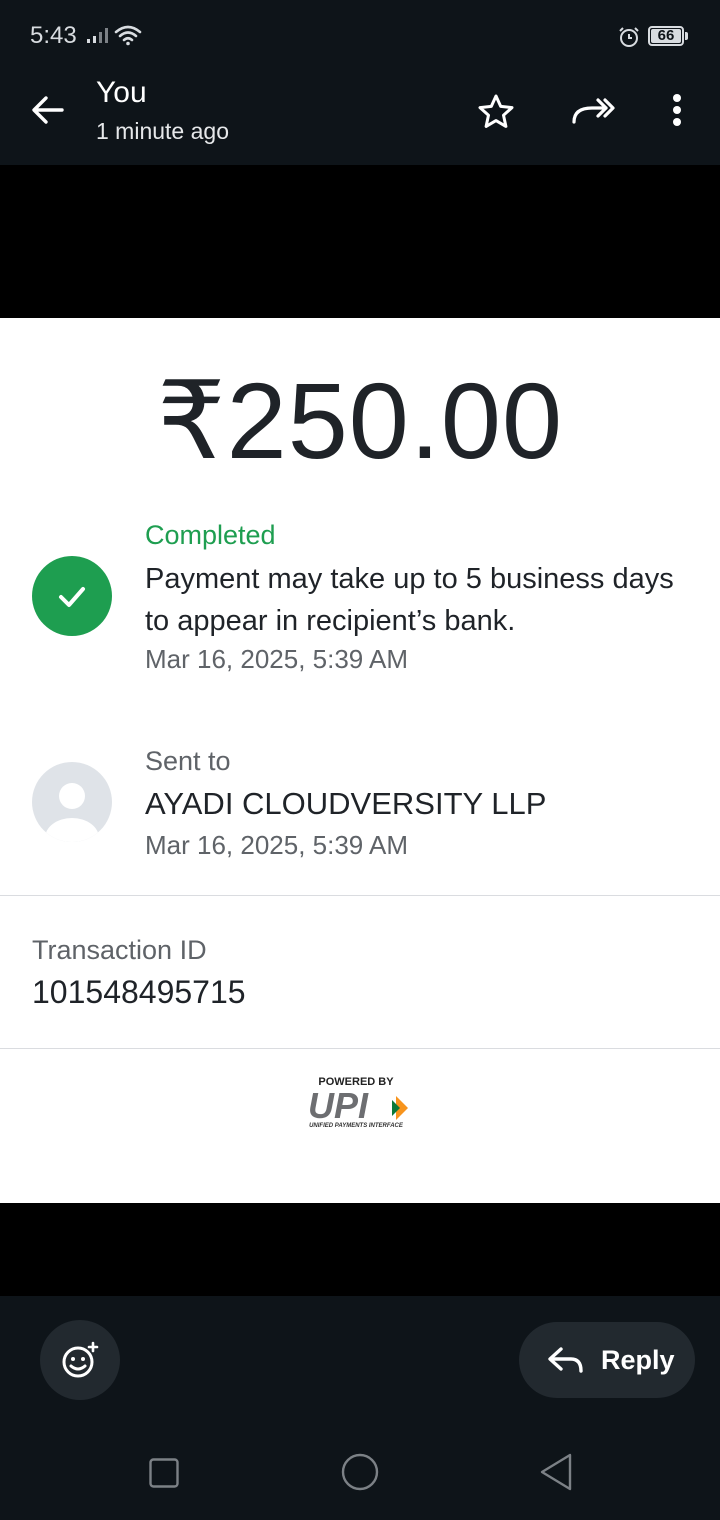 The image size is (720, 1520). What do you see at coordinates (338, 1106) in the screenshot?
I see `upi-logo-text: UPI` at bounding box center [338, 1106].